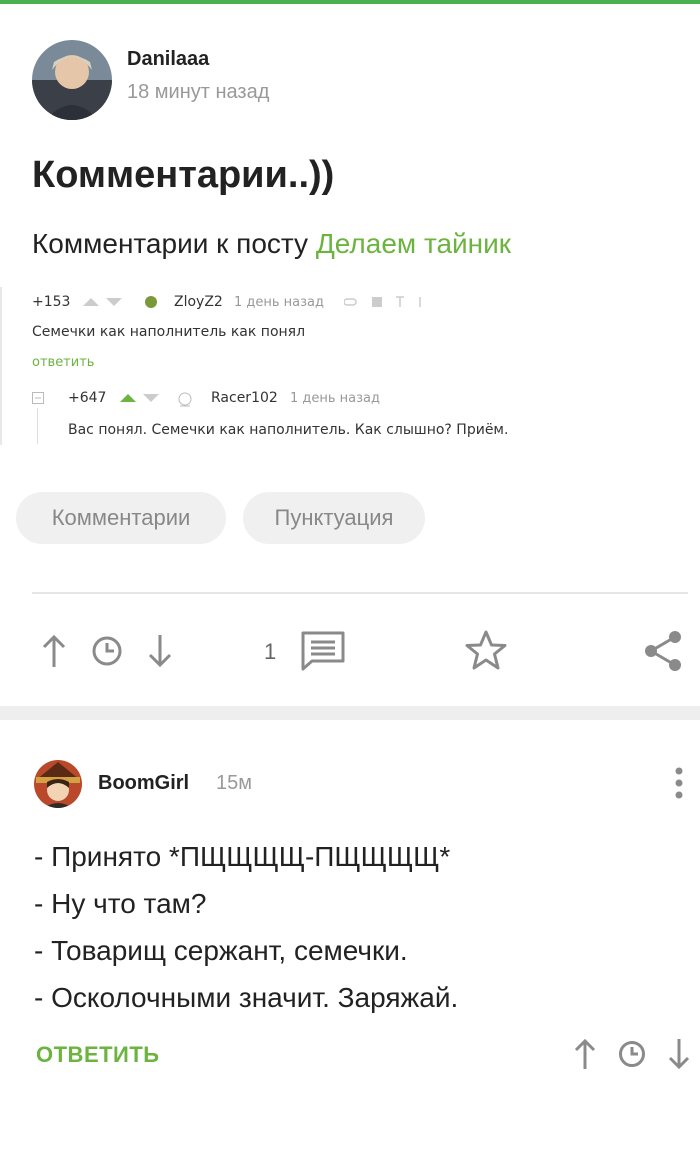 The width and height of the screenshot is (700, 1156). What do you see at coordinates (360, 593) in the screenshot?
I see `post-divider` at bounding box center [360, 593].